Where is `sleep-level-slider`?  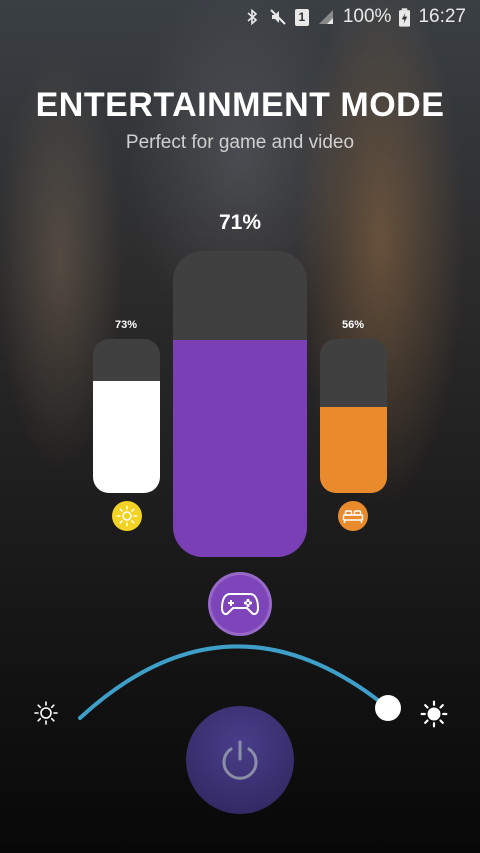 sleep-level-slider is located at coordinates (353, 416).